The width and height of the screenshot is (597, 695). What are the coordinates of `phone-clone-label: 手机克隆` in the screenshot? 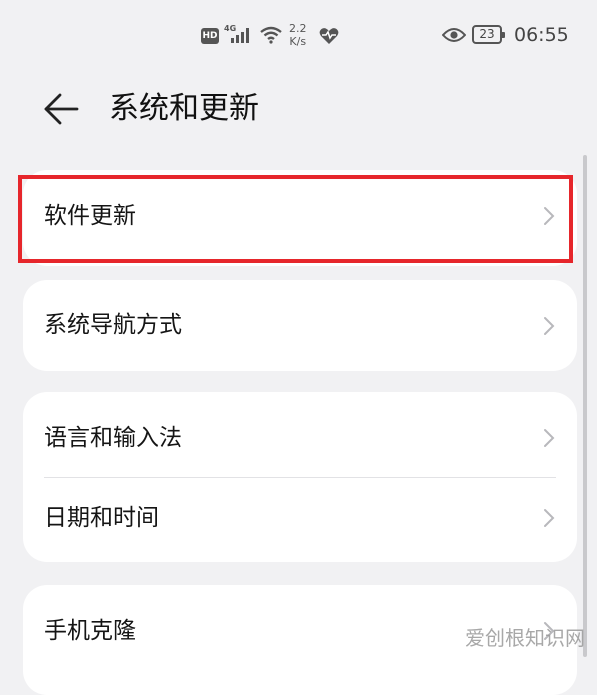 It's located at (90, 631).